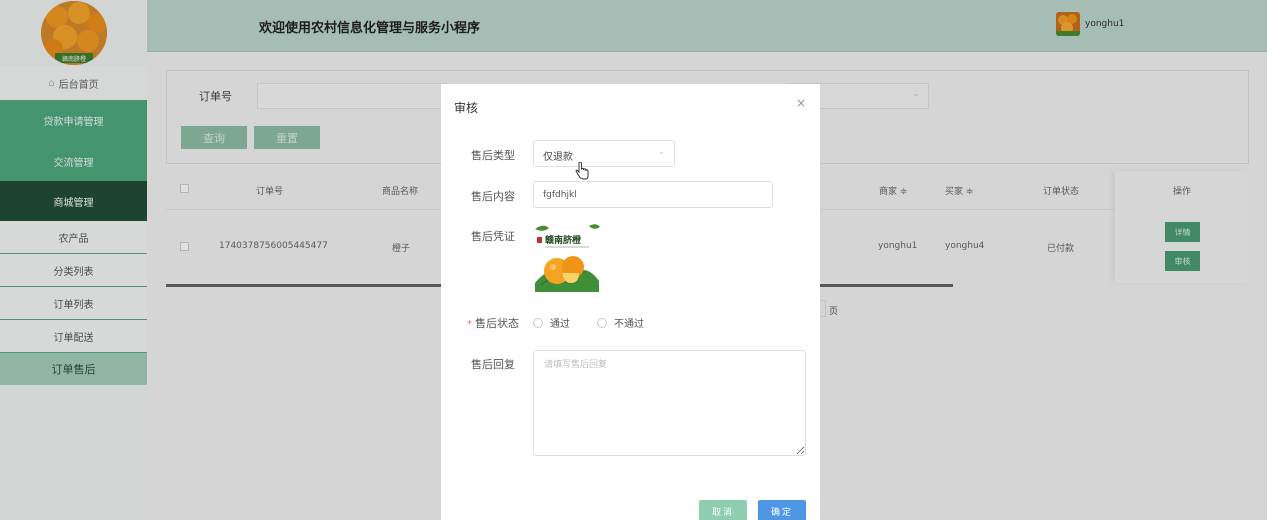 The width and height of the screenshot is (1267, 520). What do you see at coordinates (782, 510) in the screenshot?
I see `confirm-button: 确定` at bounding box center [782, 510].